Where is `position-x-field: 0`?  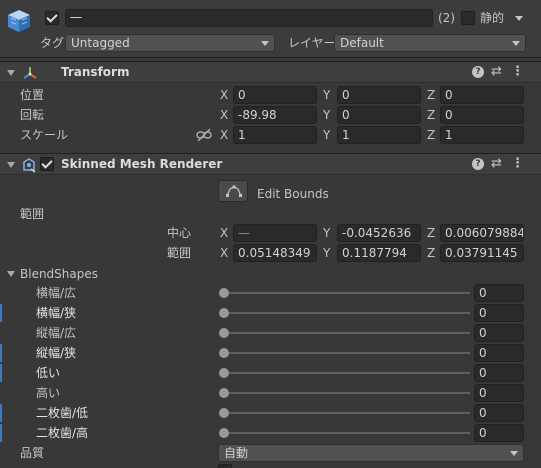 position-x-field: 0 is located at coordinates (275, 95).